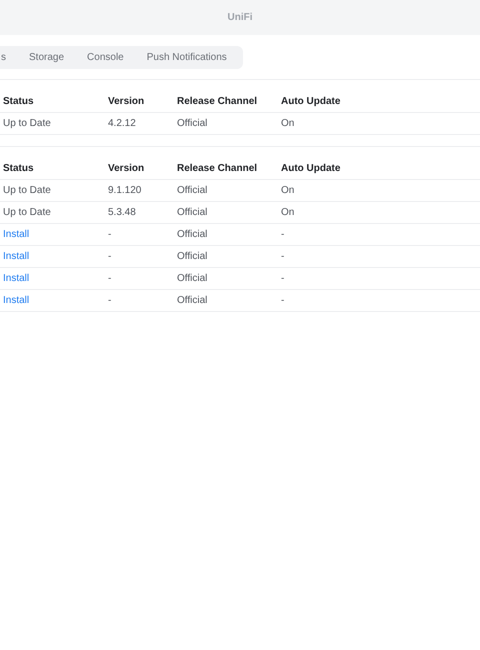 Image resolution: width=480 pixels, height=650 pixels. I want to click on tab: Push Notifications, so click(186, 57).